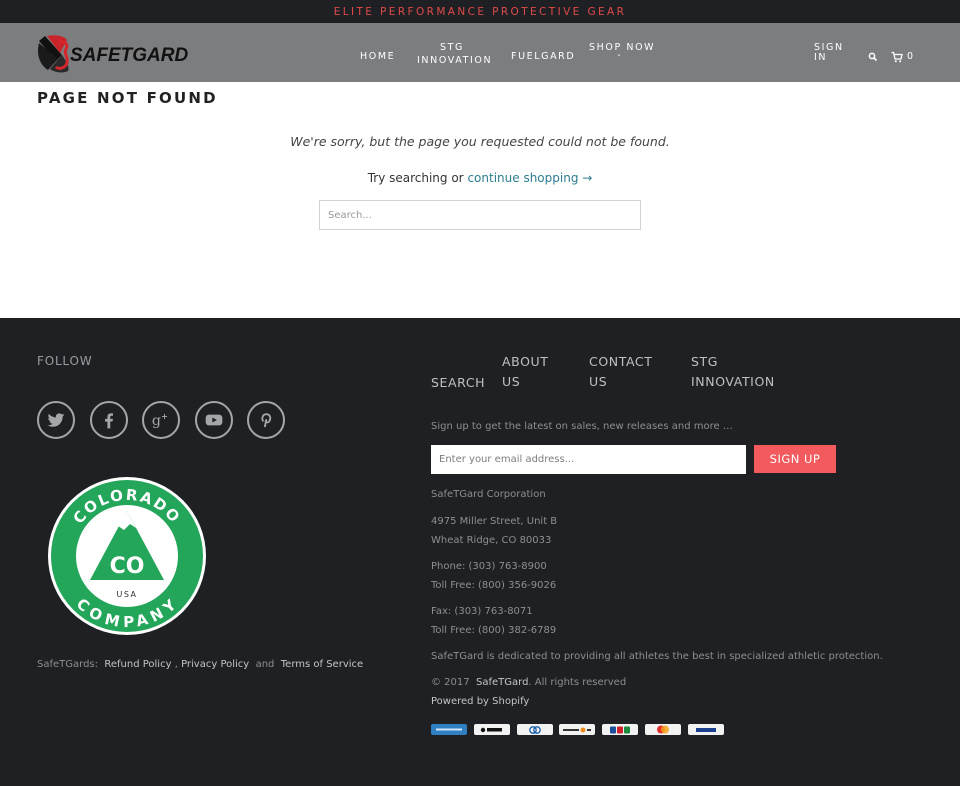  What do you see at coordinates (455, 60) in the screenshot?
I see `nav-stg-label-2: INNOVATION` at bounding box center [455, 60].